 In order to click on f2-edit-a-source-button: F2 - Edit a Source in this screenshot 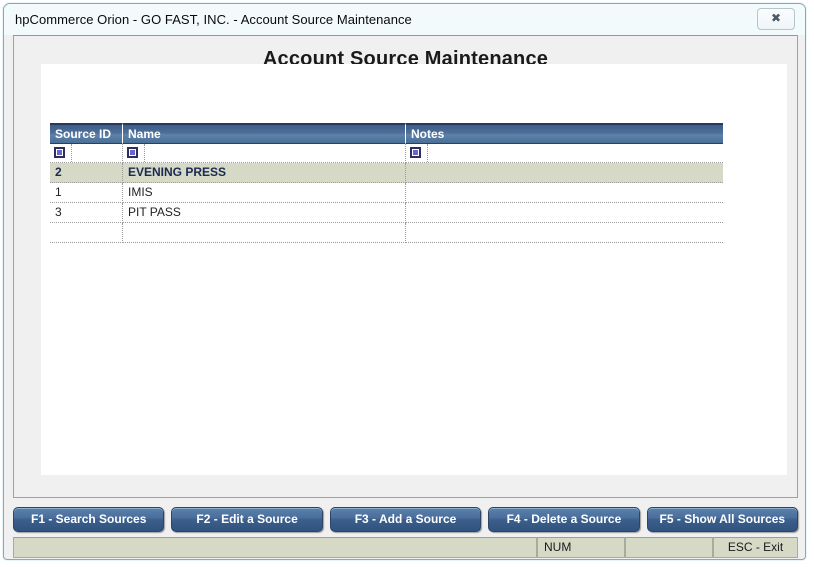, I will do `click(247, 519)`.